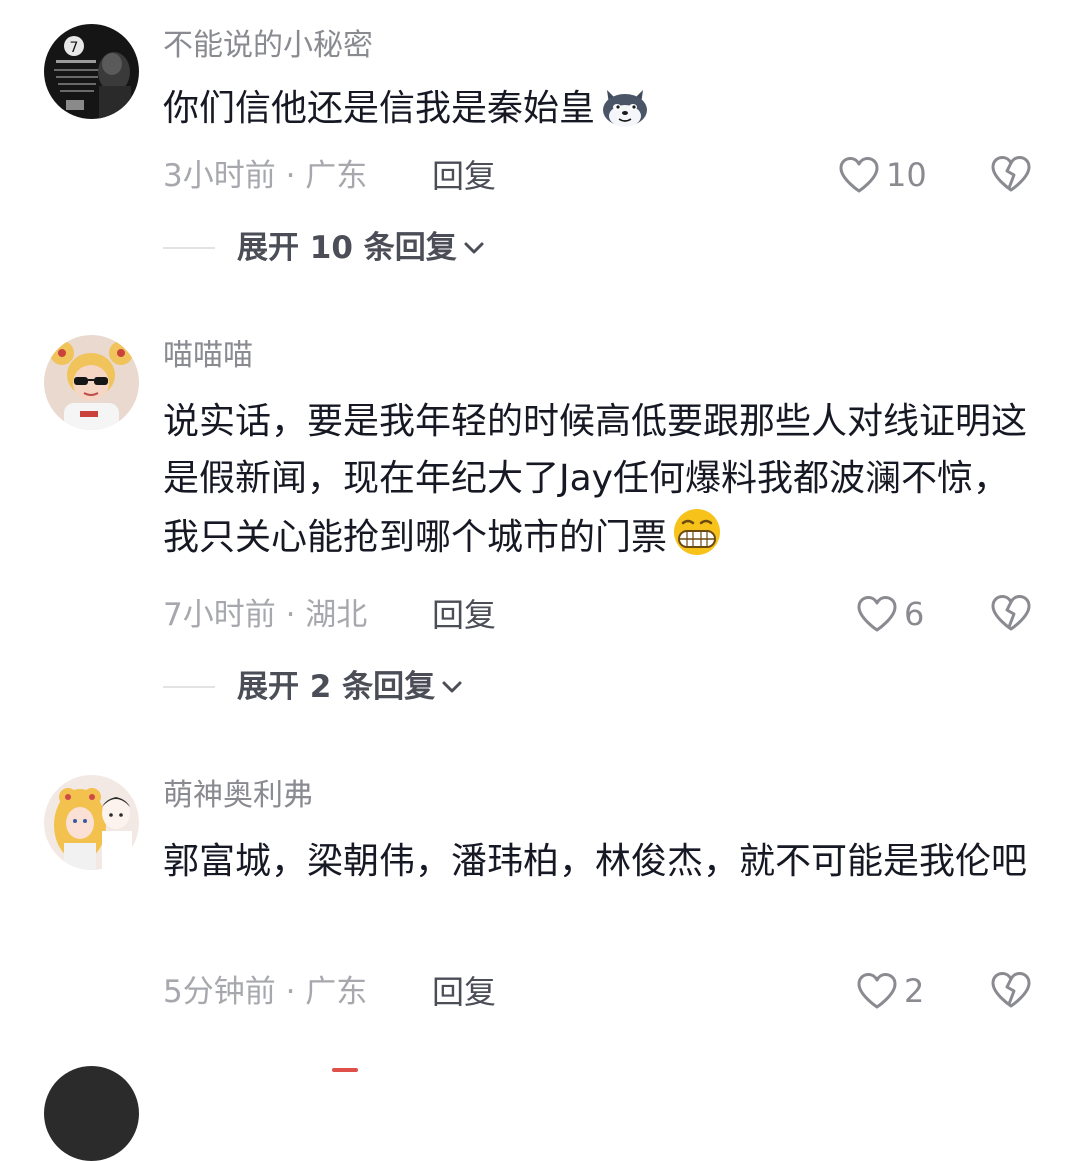 The height and width of the screenshot is (1161, 1078). Describe the element at coordinates (91, 71) in the screenshot. I see `avatar: 7` at that location.